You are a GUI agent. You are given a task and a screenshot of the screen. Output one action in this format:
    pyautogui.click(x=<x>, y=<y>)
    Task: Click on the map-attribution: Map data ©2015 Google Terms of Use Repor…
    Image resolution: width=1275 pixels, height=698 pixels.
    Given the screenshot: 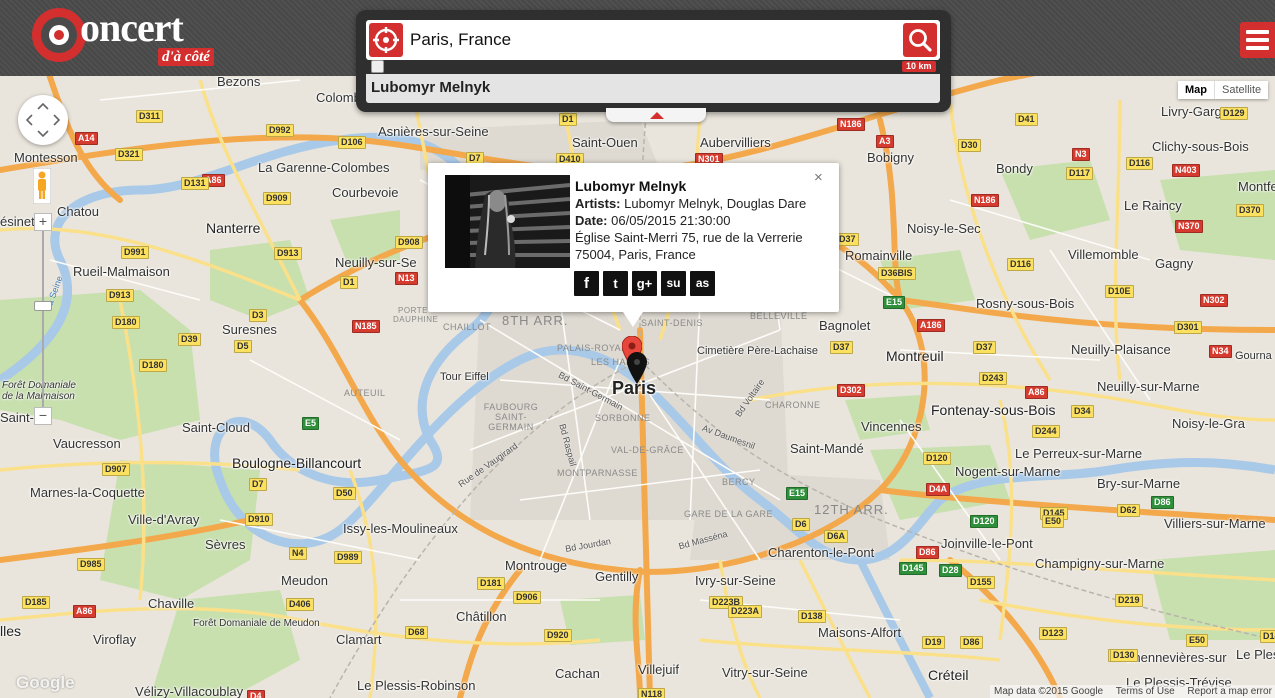 What is the action you would take?
    pyautogui.click(x=1132, y=691)
    